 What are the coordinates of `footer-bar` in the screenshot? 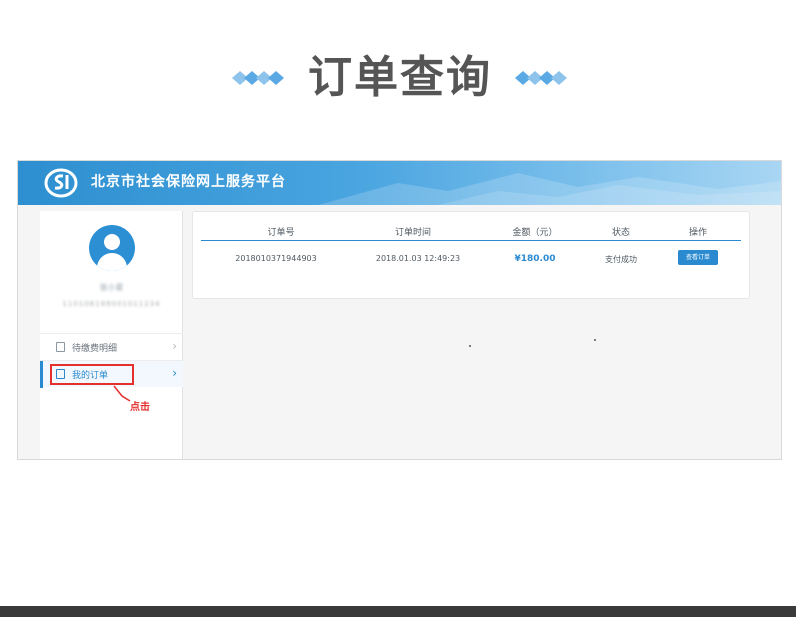 It's located at (398, 611).